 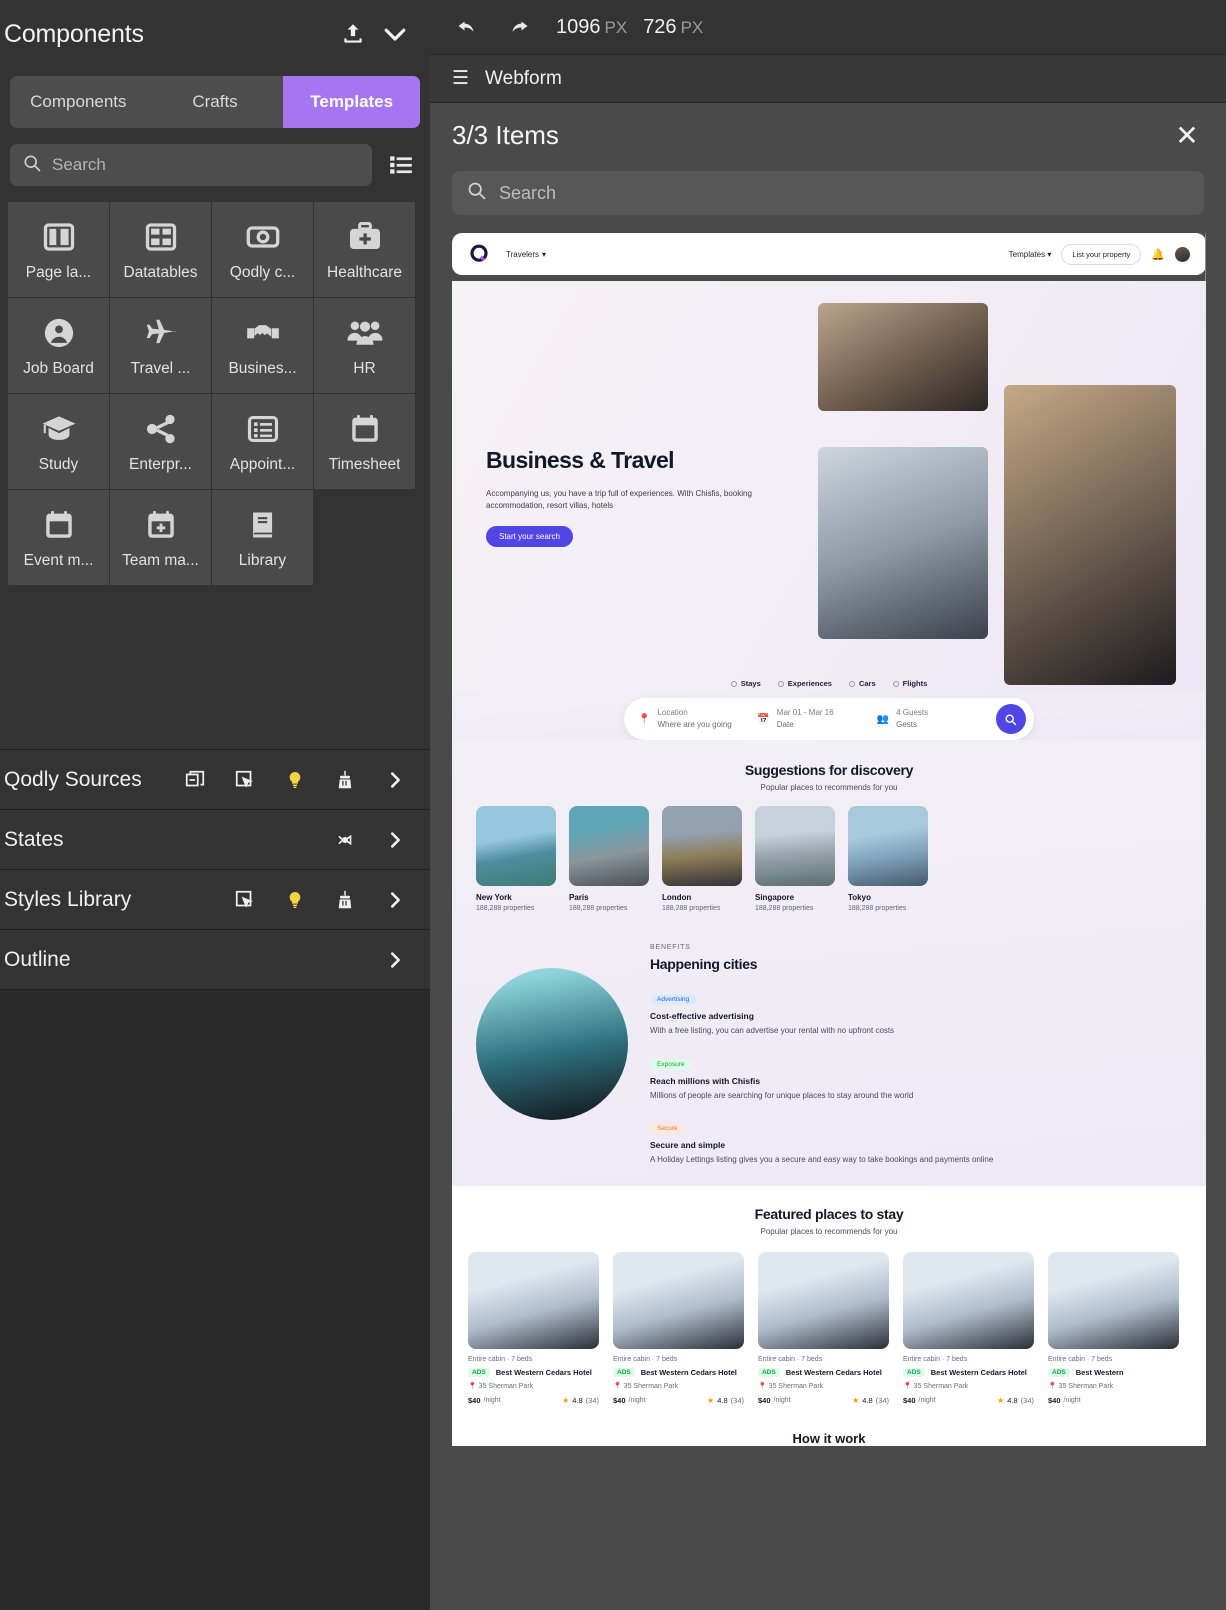 What do you see at coordinates (862, 683) in the screenshot?
I see `search-tab-cars: Cars` at bounding box center [862, 683].